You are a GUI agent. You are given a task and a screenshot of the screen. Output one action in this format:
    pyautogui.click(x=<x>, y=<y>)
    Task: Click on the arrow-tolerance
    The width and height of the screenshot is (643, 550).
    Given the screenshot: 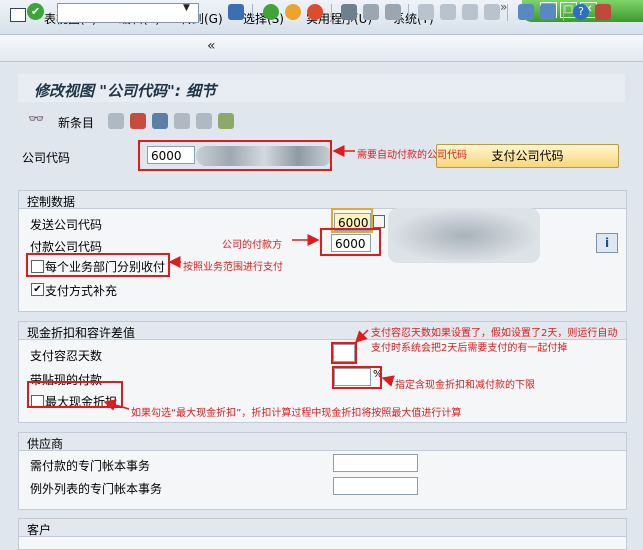 What is the action you would take?
    pyautogui.click(x=361, y=336)
    